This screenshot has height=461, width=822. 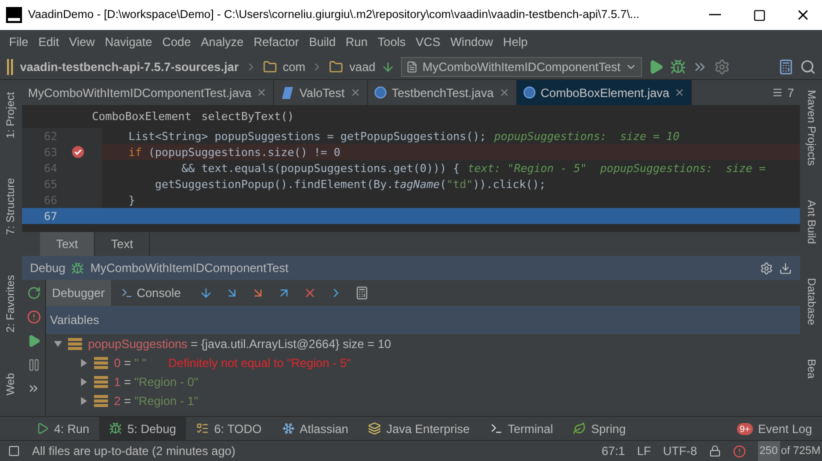 What do you see at coordinates (33, 341) in the screenshot?
I see `resume-icon` at bounding box center [33, 341].